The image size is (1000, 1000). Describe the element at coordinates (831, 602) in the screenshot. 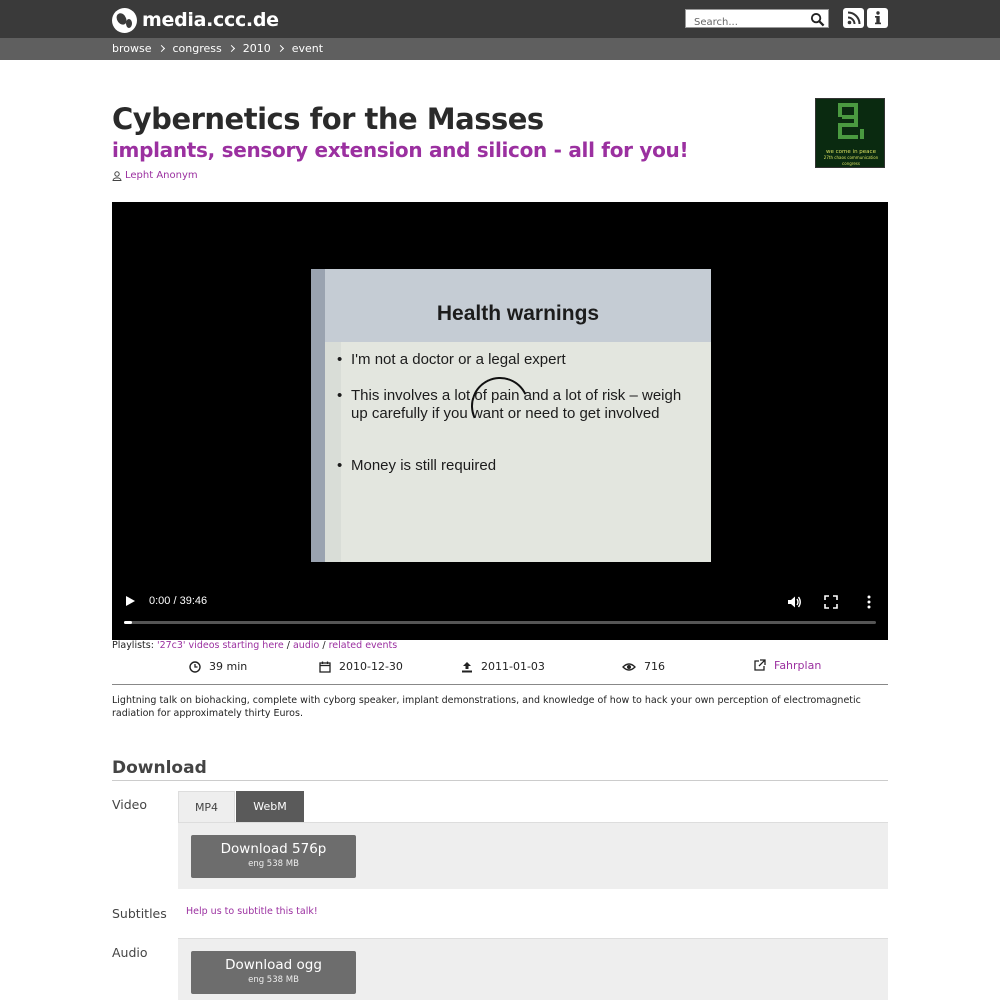

I see `fullscreen-icon` at that location.